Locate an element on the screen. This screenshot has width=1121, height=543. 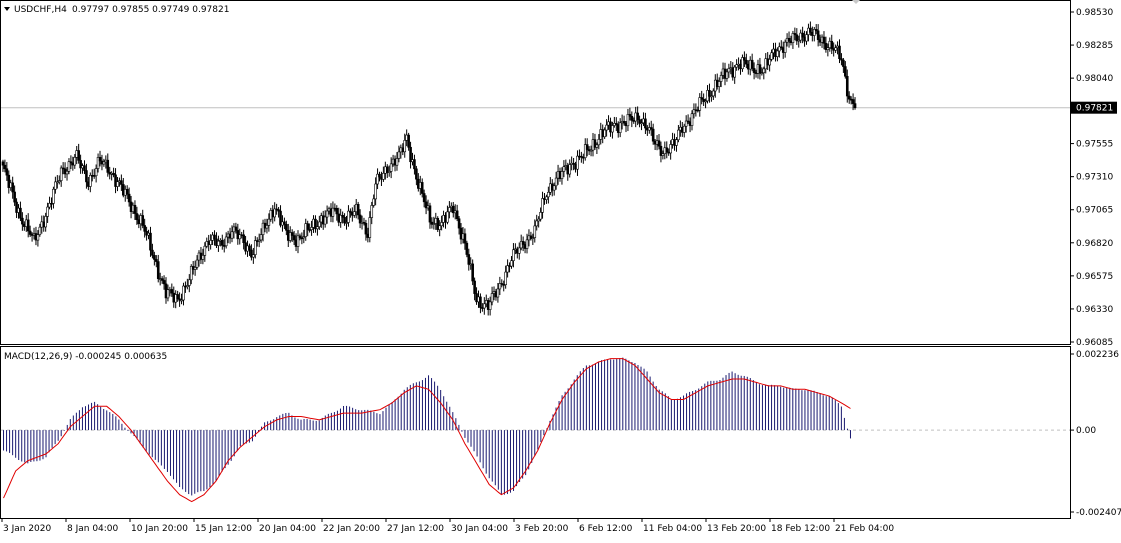
time-tick-label: 13 Feb 20:00 is located at coordinates (736, 529).